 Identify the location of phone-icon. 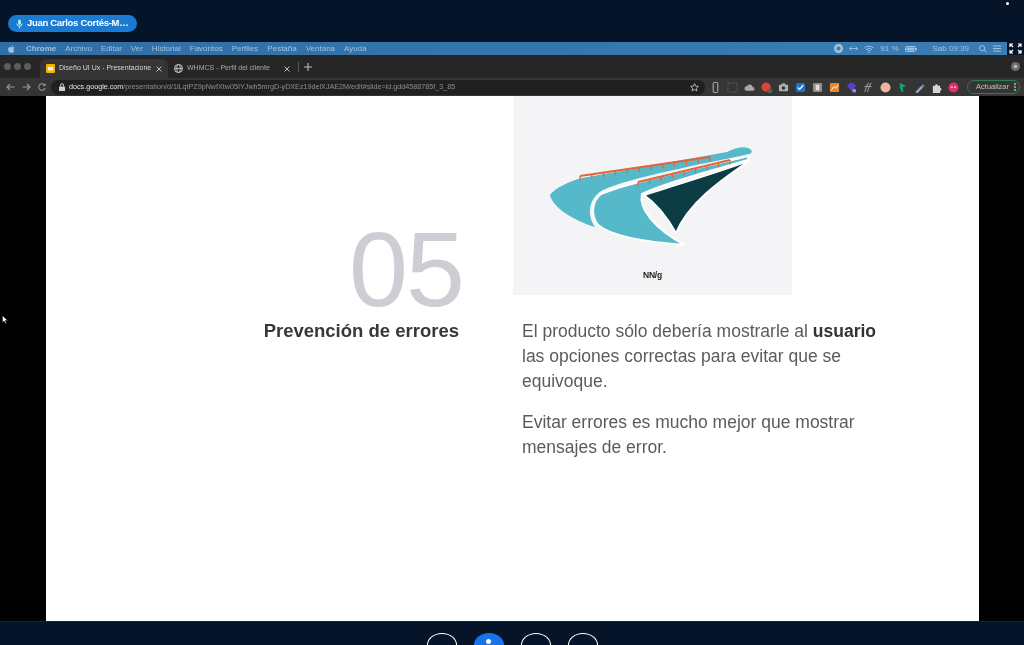
(715, 87).